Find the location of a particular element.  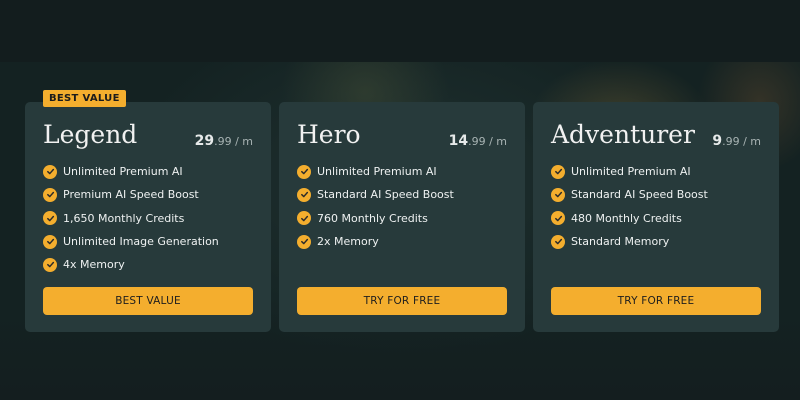

feature-label: 480 Monthly Credits is located at coordinates (626, 218).